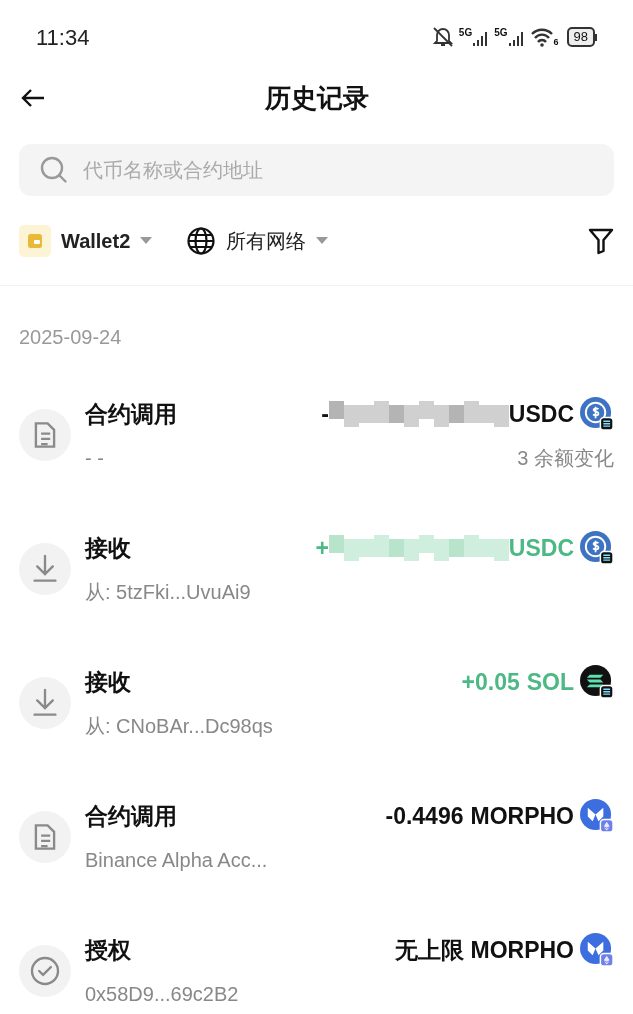  Describe the element at coordinates (70, 337) in the screenshot. I see `date-label: 2025-09-24` at that location.